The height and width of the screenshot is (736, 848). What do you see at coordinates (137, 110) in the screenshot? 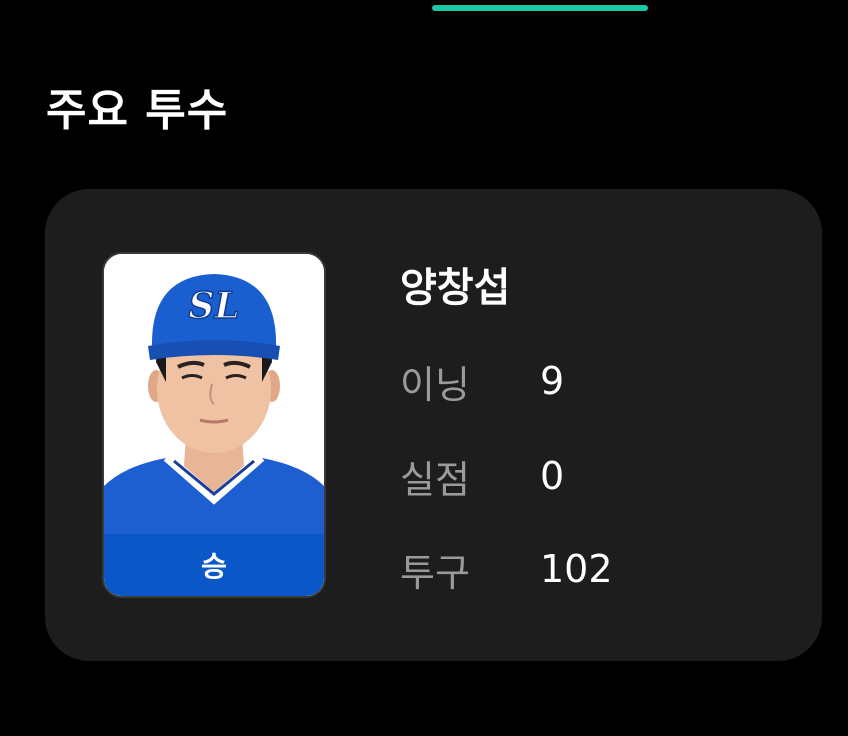
I see `section-title: 주요 투수` at bounding box center [137, 110].